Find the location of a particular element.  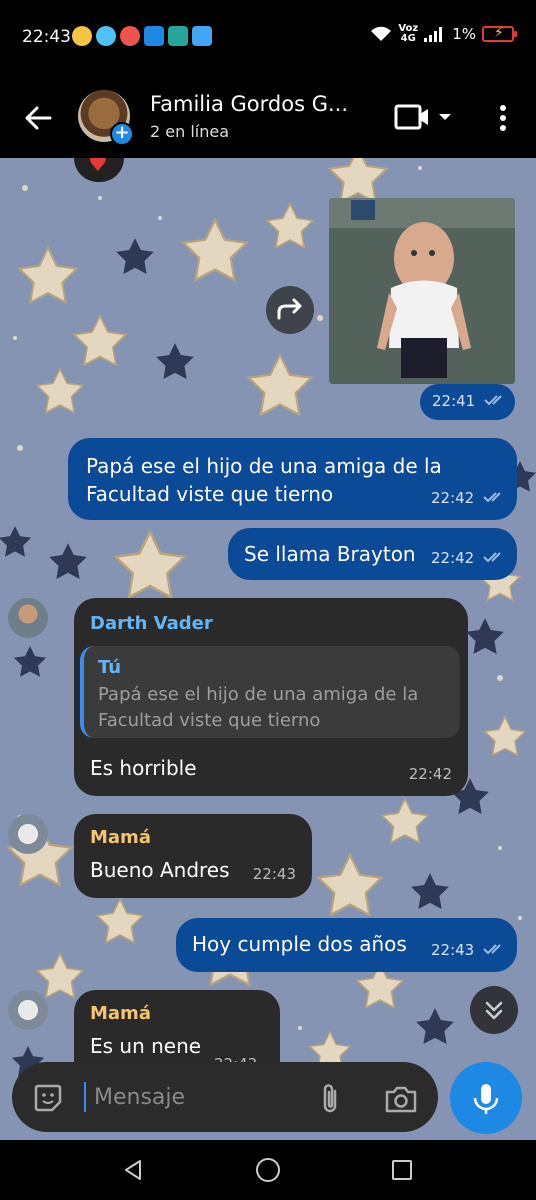

battery-icon: ⚡ is located at coordinates (499, 33).